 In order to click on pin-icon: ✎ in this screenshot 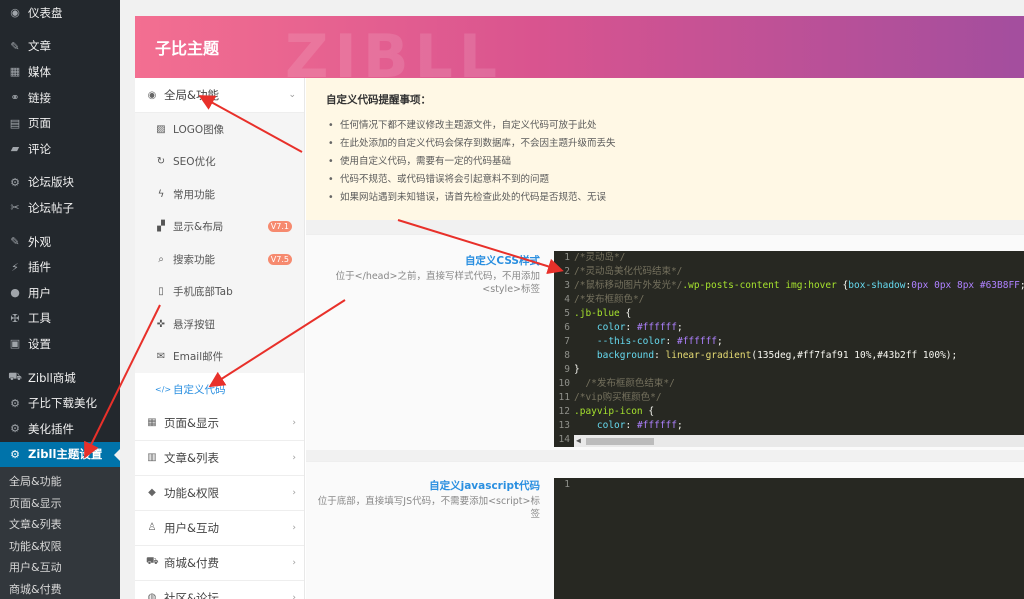, I will do `click(15, 46)`.